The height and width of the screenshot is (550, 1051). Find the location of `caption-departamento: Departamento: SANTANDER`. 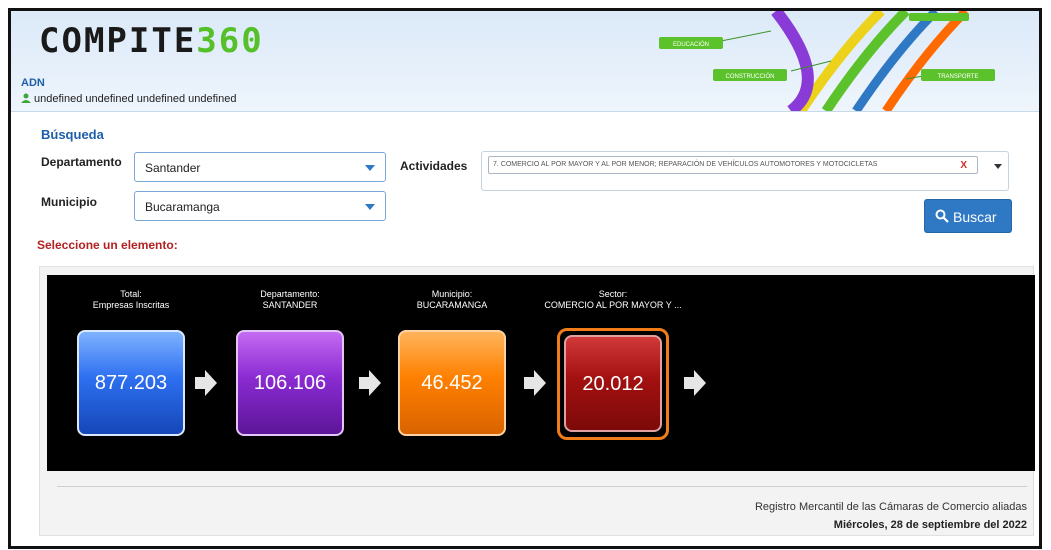

caption-departamento: Departamento: SANTANDER is located at coordinates (290, 299).